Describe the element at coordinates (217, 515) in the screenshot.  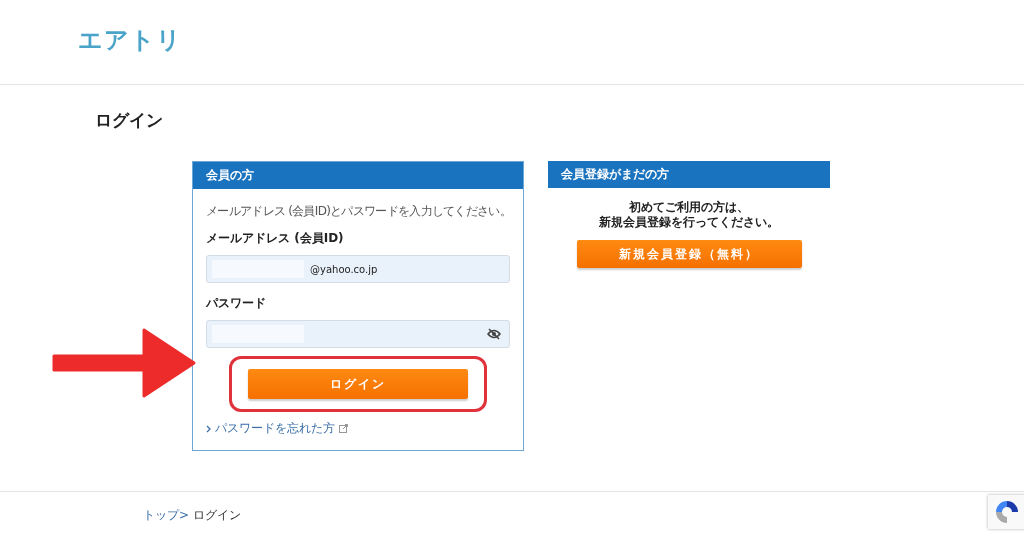
I see `breadcrumb-current: ログイン` at that location.